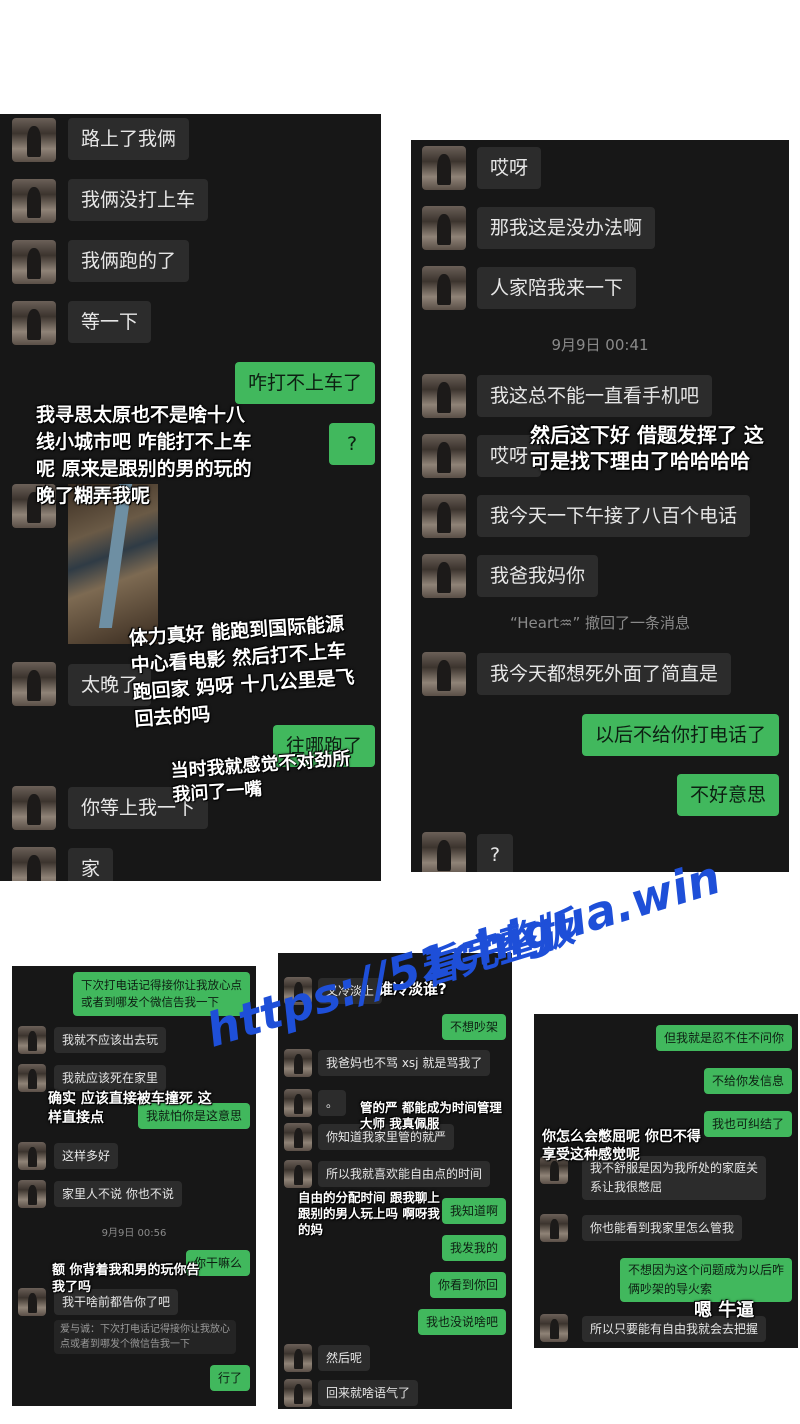  What do you see at coordinates (538, 576) in the screenshot?
I see `message-bubble: 我爸我妈你` at bounding box center [538, 576].